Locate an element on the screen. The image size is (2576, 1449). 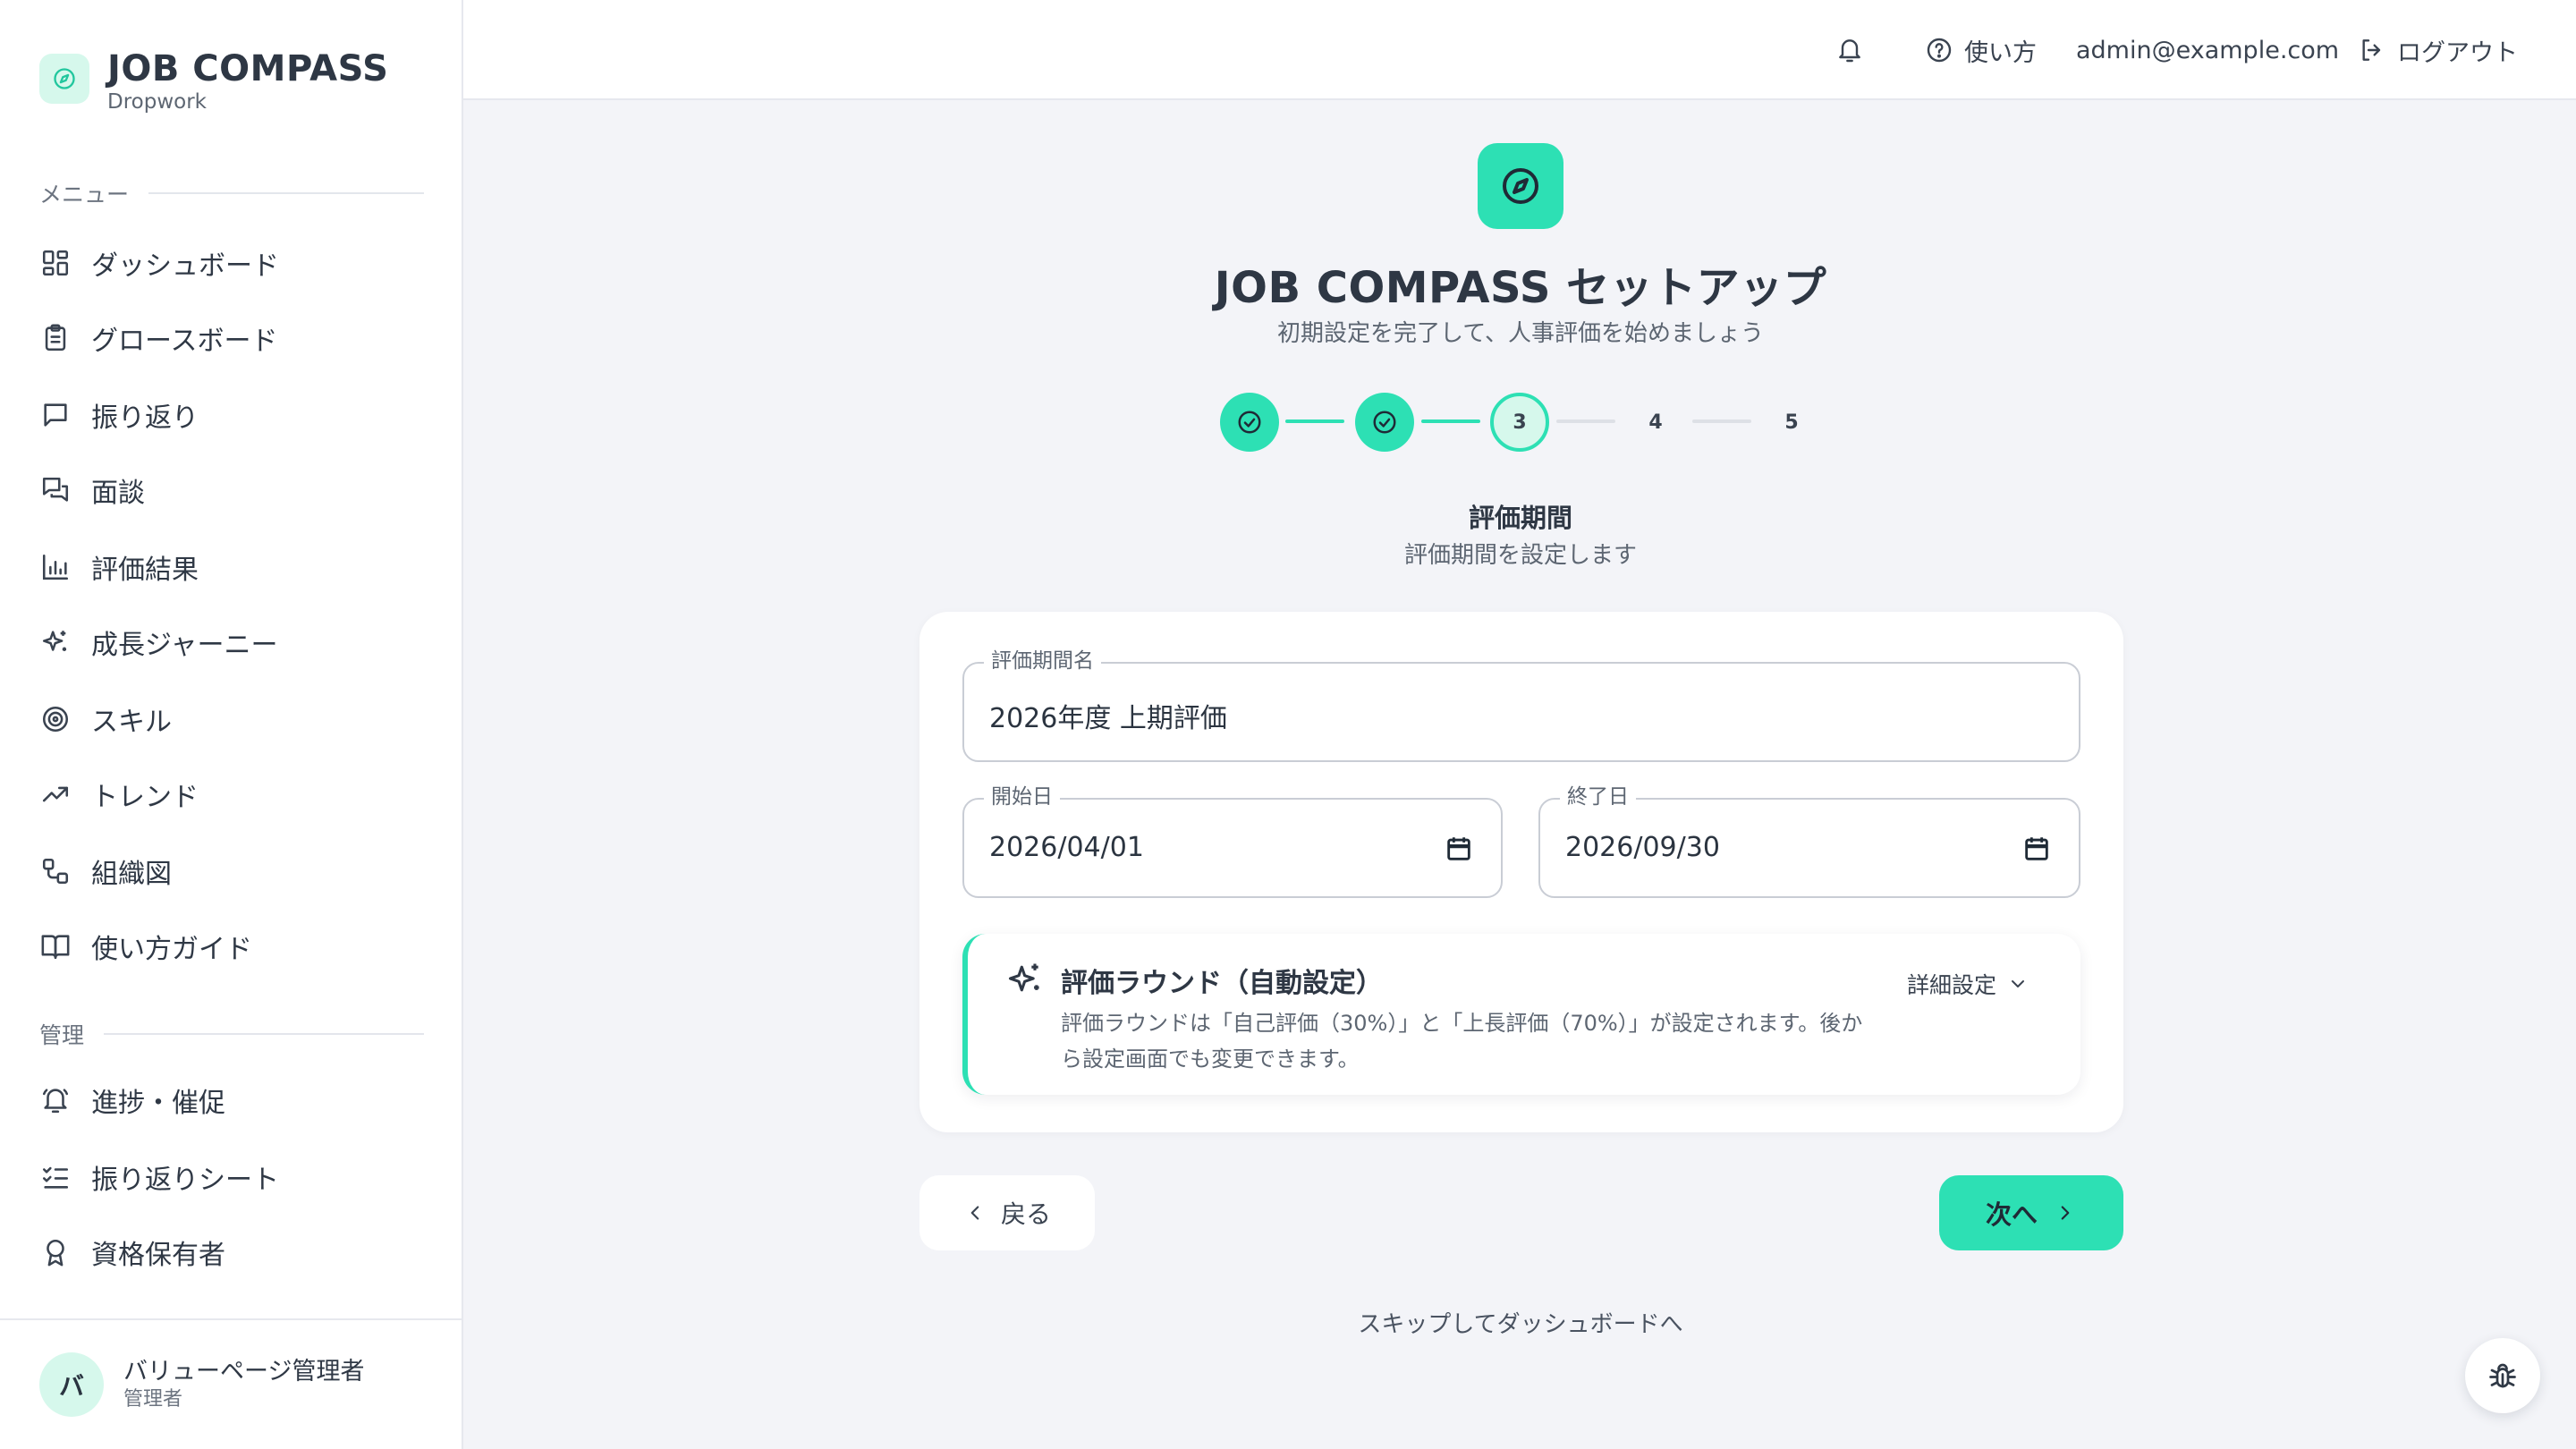
book-icon is located at coordinates (55, 946).